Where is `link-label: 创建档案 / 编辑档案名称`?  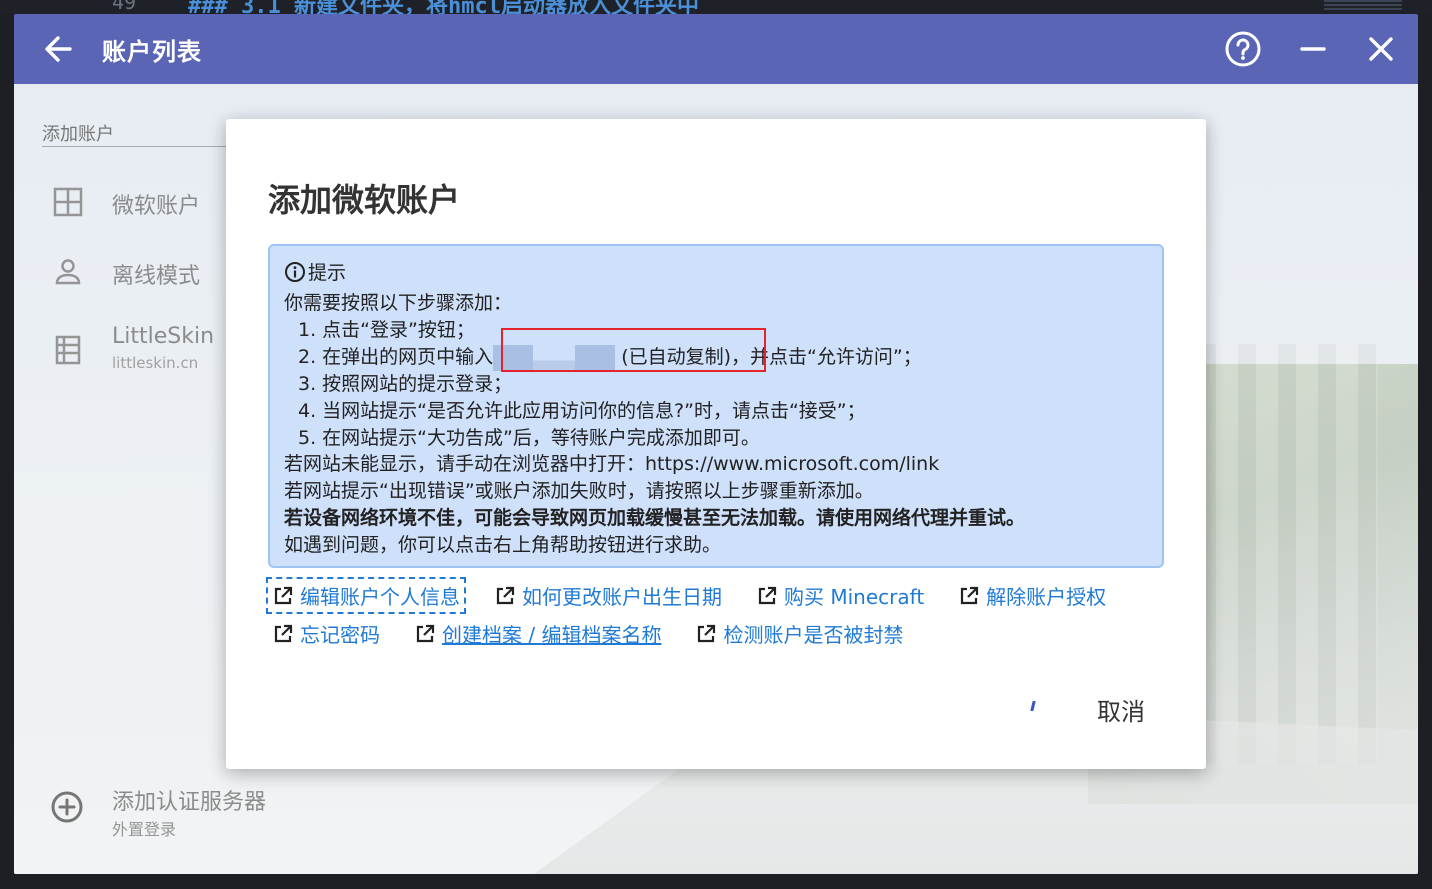 link-label: 创建档案 / 编辑档案名称 is located at coordinates (552, 635).